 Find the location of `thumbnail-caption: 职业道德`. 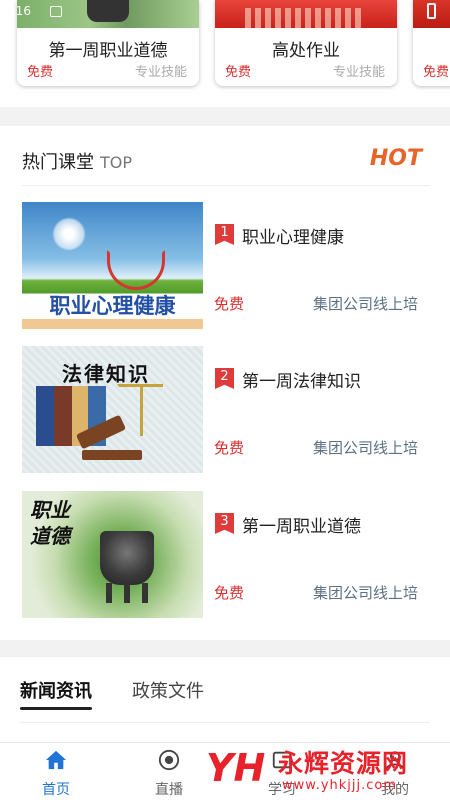

thumbnail-caption: 职业道德 is located at coordinates (50, 523).